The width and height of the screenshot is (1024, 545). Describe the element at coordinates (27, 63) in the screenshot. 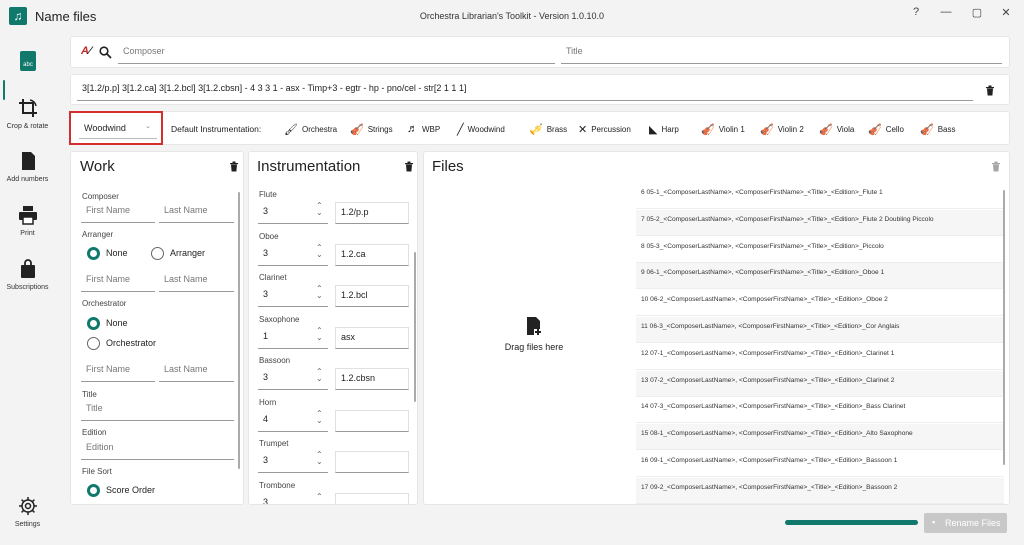

I see `sidebar-item-name-files: abc` at that location.